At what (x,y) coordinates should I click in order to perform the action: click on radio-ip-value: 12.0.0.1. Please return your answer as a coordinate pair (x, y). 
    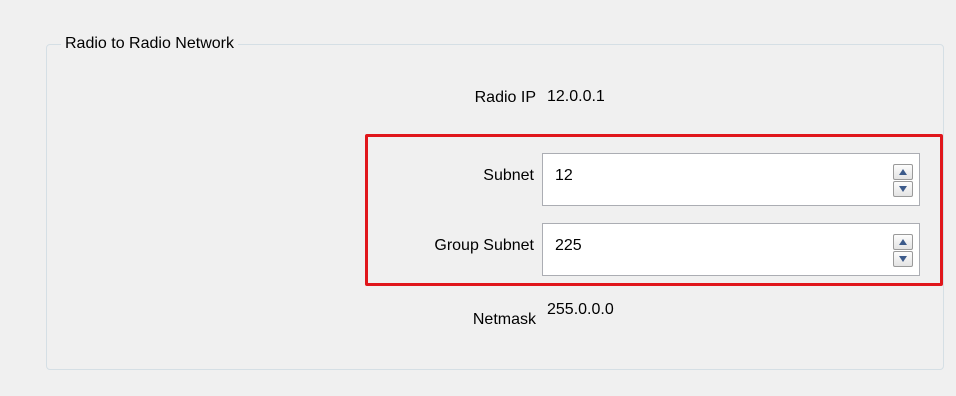
    Looking at the image, I should click on (576, 96).